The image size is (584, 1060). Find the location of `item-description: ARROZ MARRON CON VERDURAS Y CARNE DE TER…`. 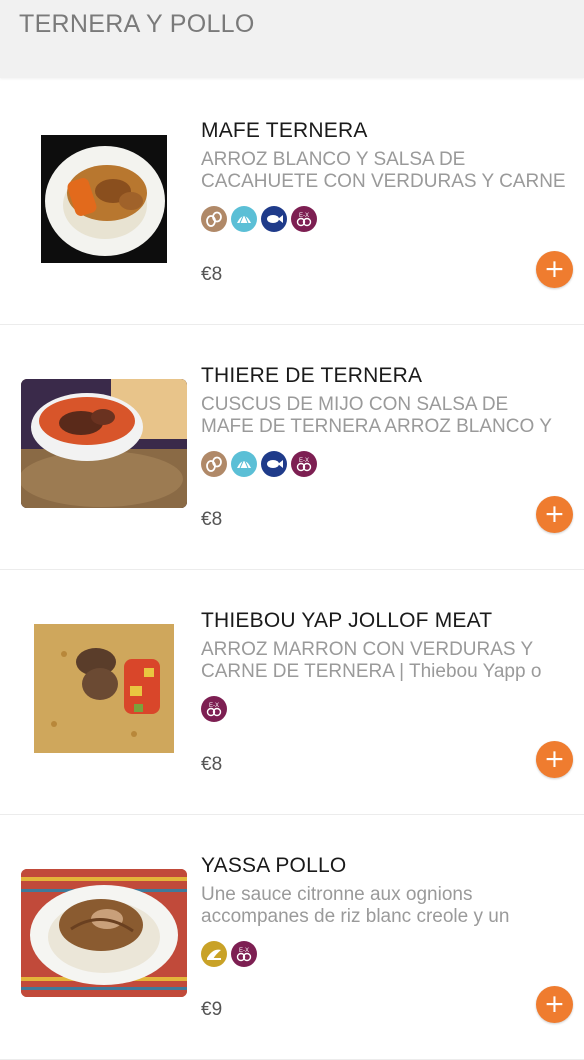

item-description: ARROZ MARRON CON VERDURAS Y CARNE DE TER… is located at coordinates (371, 660).